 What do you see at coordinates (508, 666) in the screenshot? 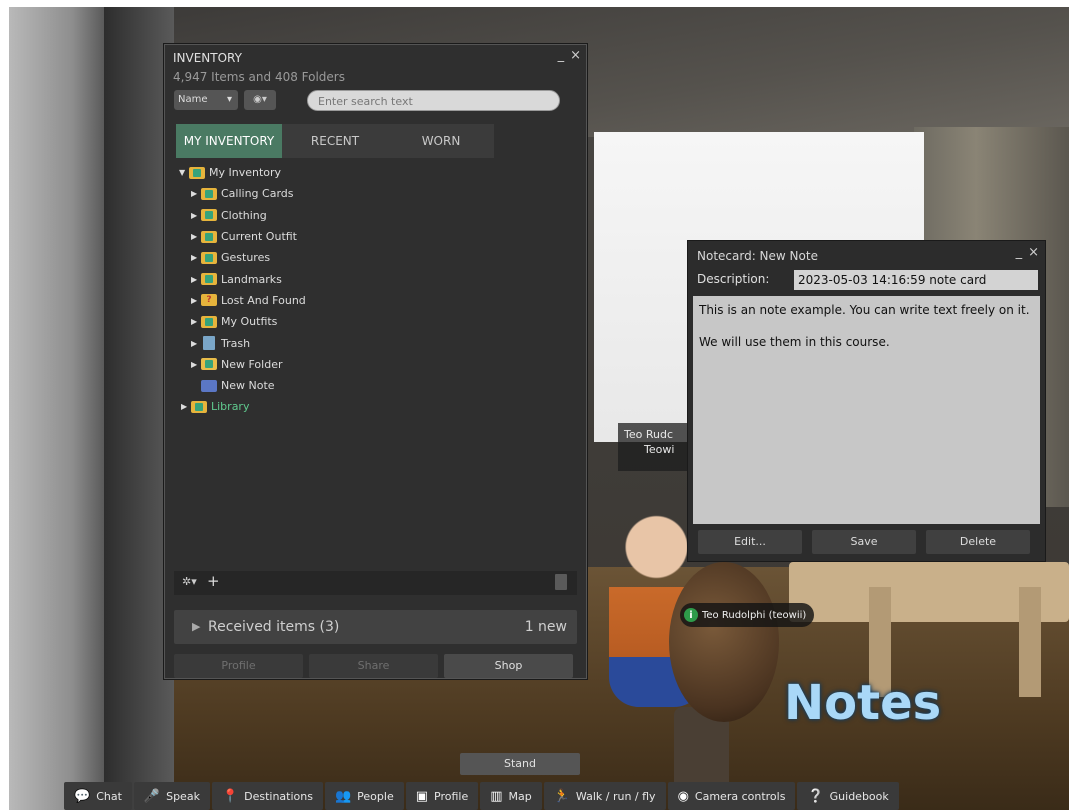
I see `shop-button: Shop` at bounding box center [508, 666].